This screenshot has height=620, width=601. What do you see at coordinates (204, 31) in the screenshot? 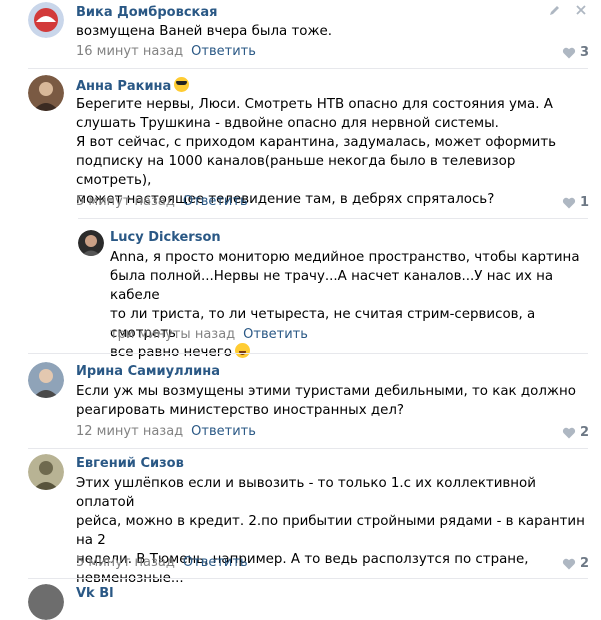
I see `comment-line: возмущена Ваней вчера была тоже.` at bounding box center [204, 31].